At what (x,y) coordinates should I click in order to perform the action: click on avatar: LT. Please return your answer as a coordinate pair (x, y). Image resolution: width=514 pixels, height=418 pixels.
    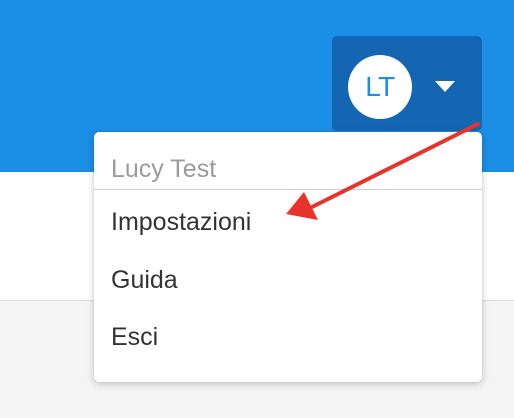
    Looking at the image, I should click on (380, 87).